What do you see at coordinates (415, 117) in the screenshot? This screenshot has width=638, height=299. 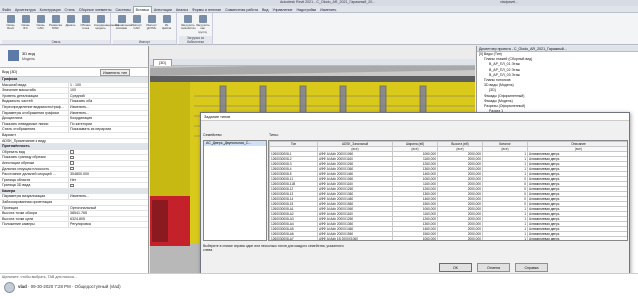 I see `dialog-title: Задание типов` at bounding box center [415, 117].